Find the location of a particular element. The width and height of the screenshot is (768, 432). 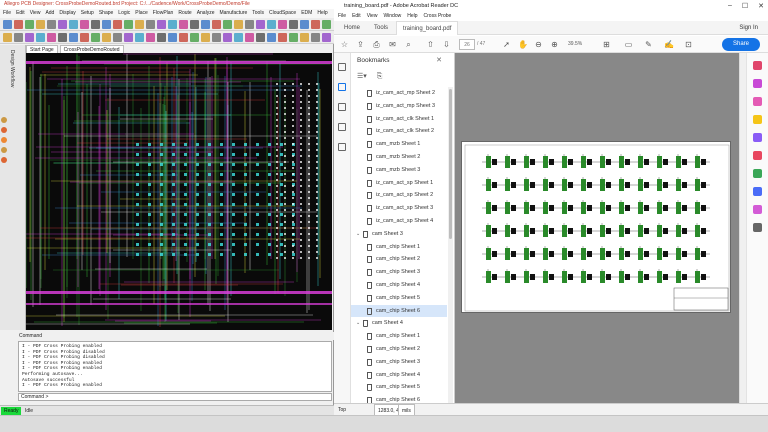

bookmark-item: iz_cam_act_mp Sheet 2 is located at coordinates (399, 93).